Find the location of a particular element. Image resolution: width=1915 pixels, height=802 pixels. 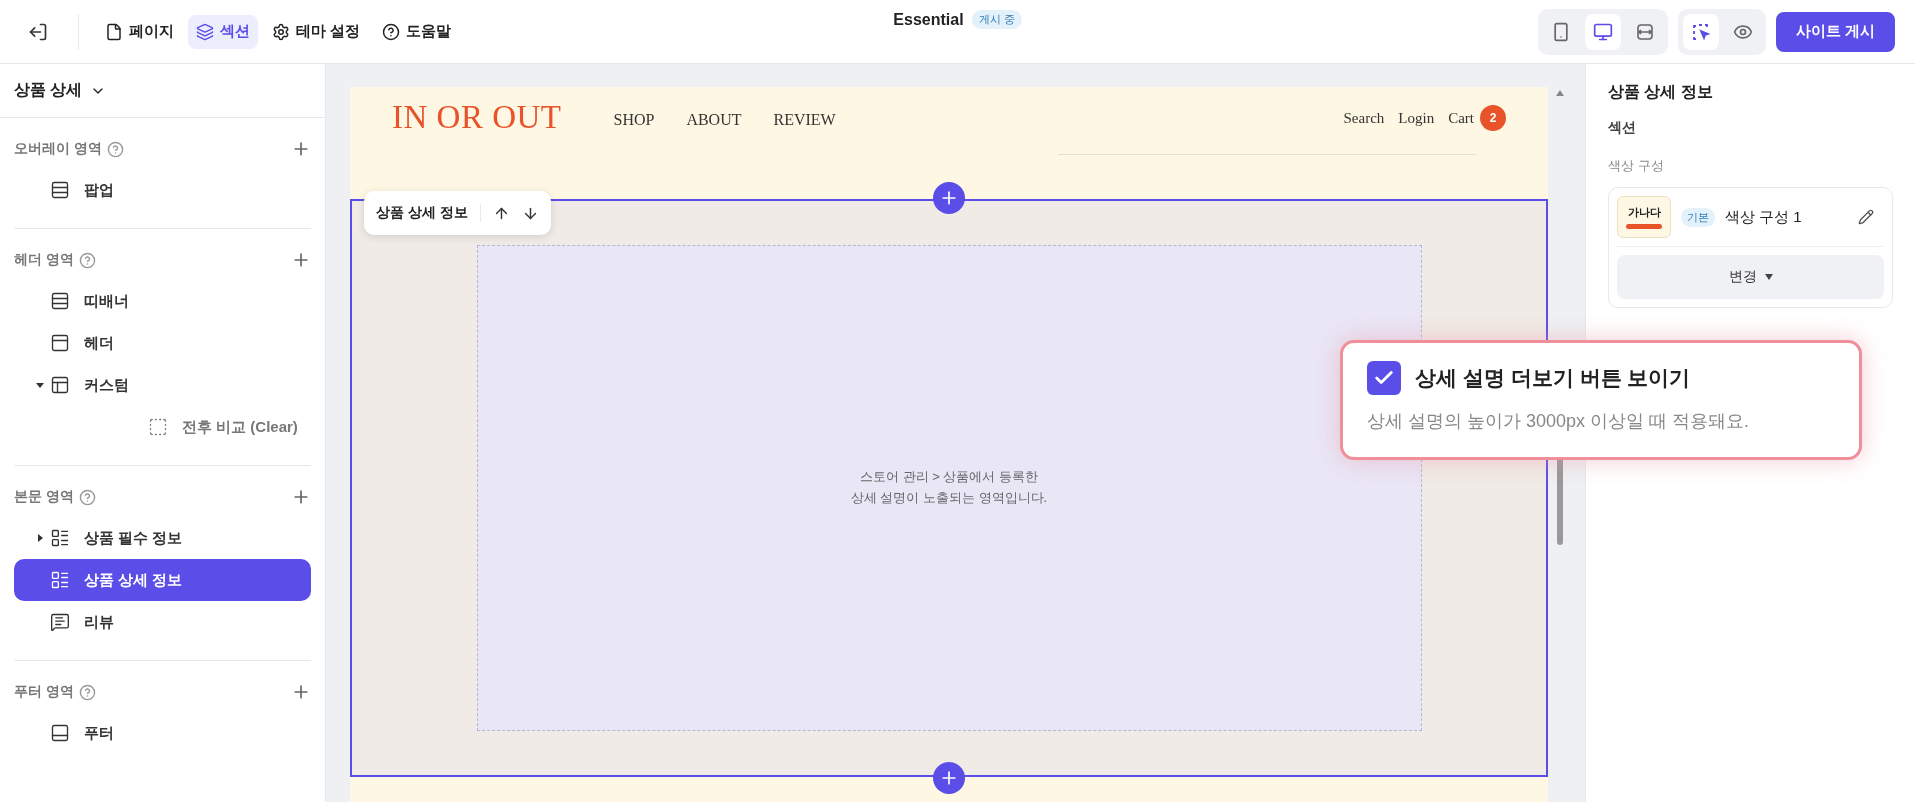

menu-link: REVIEW is located at coordinates (804, 117).